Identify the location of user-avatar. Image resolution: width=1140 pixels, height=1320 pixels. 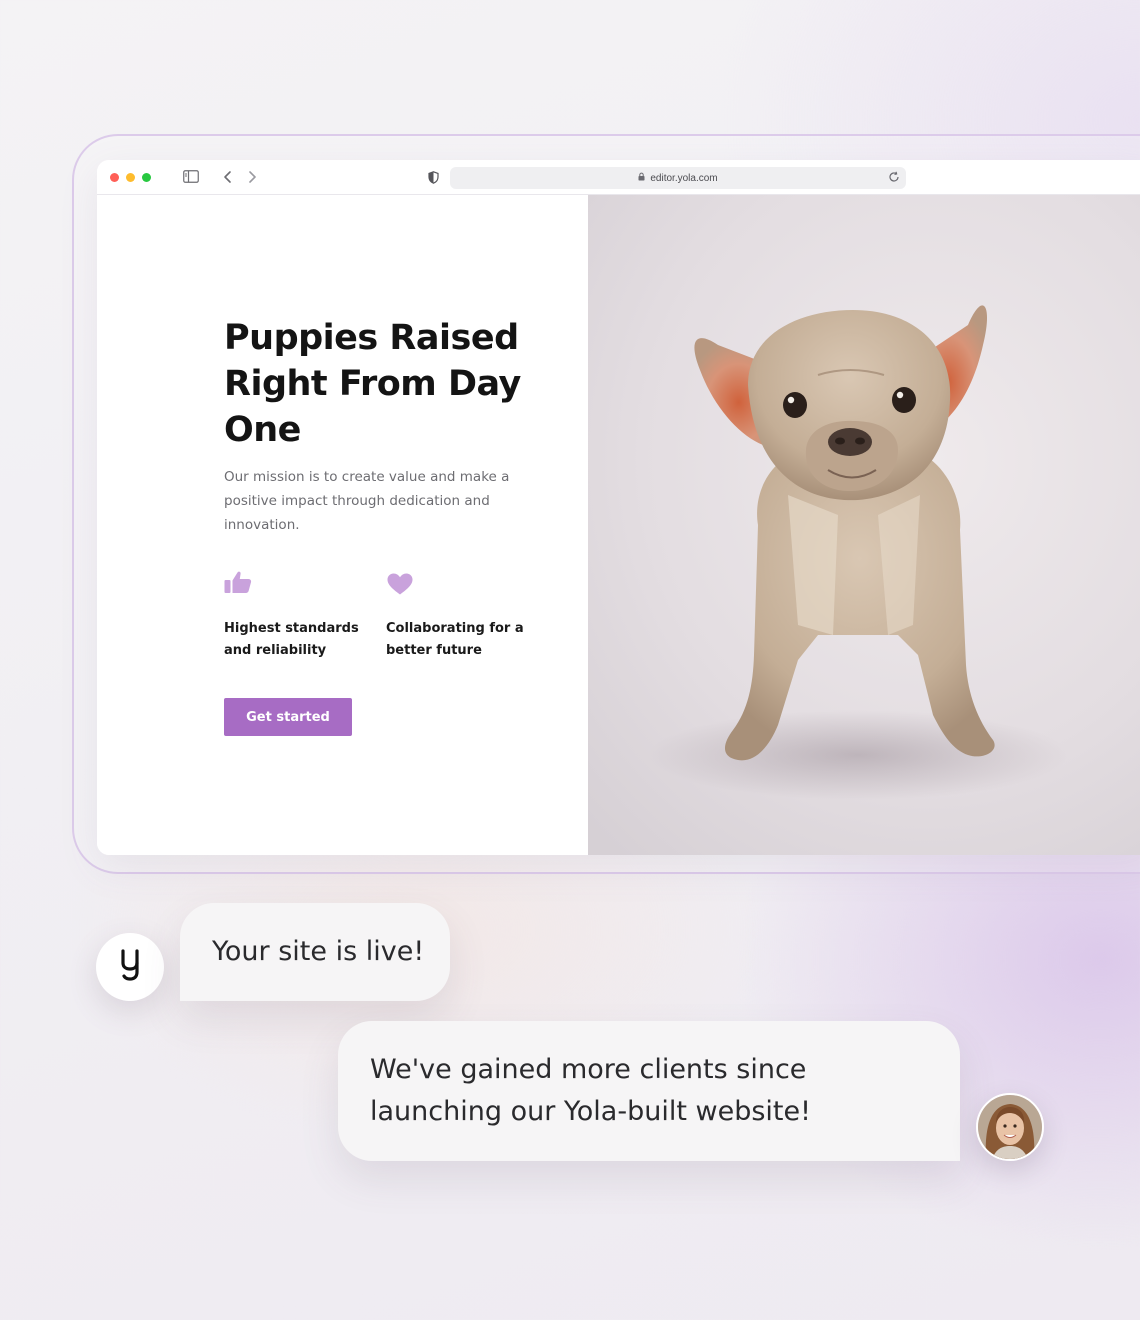
(1010, 1127).